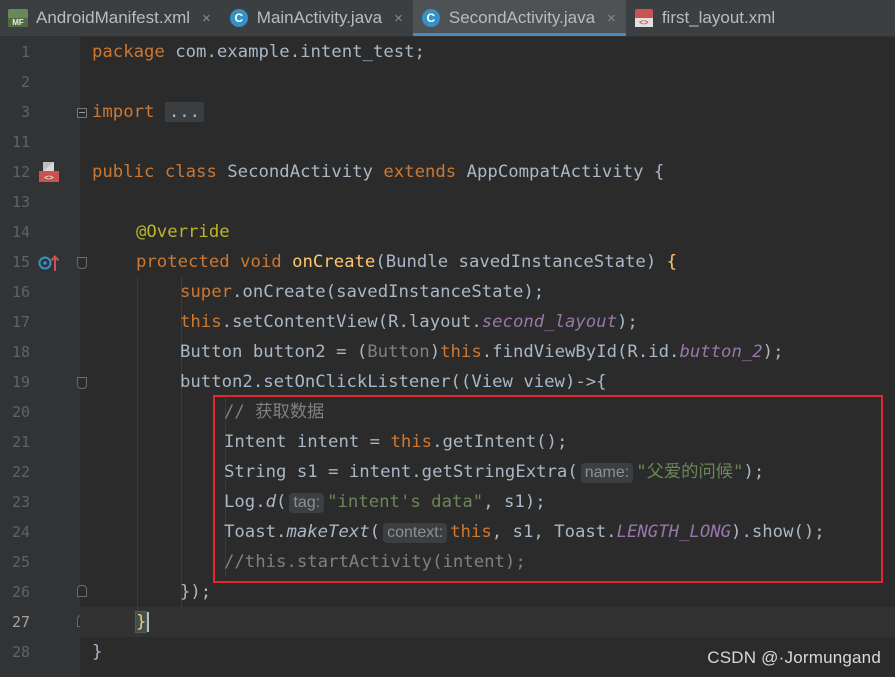 The width and height of the screenshot is (895, 677). I want to click on line-number: 21, so click(20, 442).